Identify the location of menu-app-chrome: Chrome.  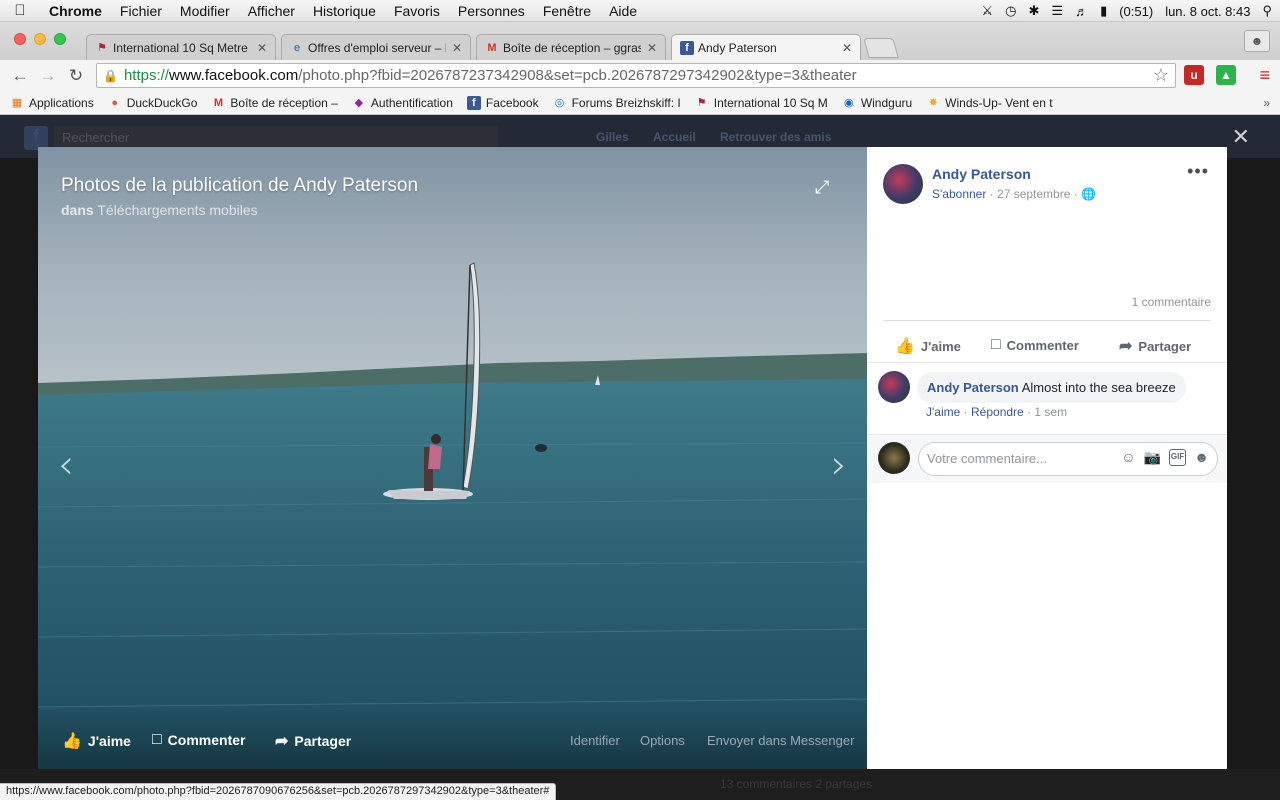
(75, 11).